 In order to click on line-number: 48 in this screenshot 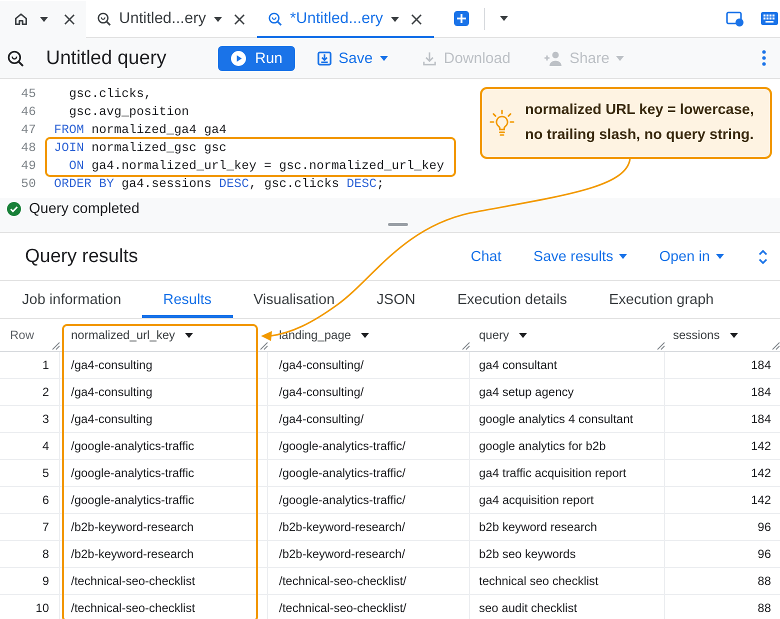, I will do `click(28, 148)`.